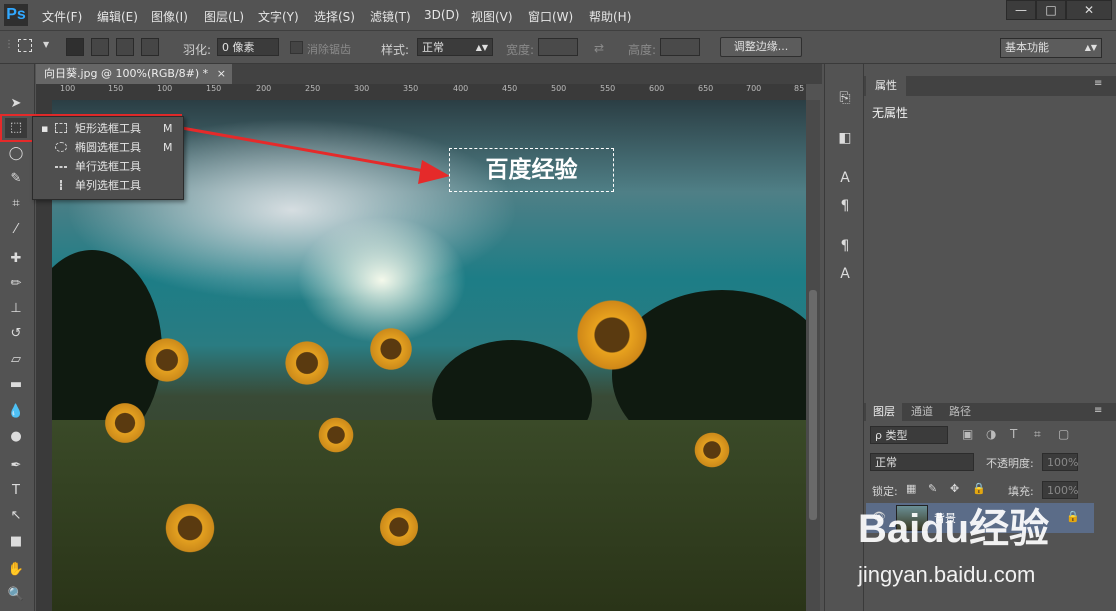 The height and width of the screenshot is (611, 1116). Describe the element at coordinates (922, 412) in the screenshot. I see `tab-channels: 通道` at that location.